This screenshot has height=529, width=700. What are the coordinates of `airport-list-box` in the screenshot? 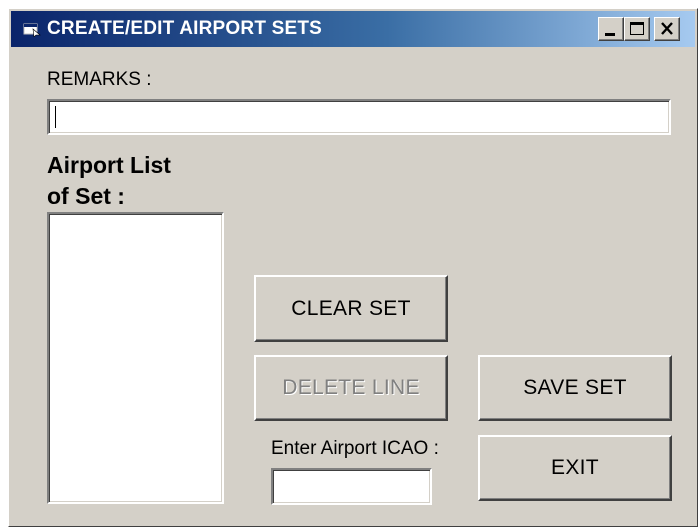 It's located at (135, 358).